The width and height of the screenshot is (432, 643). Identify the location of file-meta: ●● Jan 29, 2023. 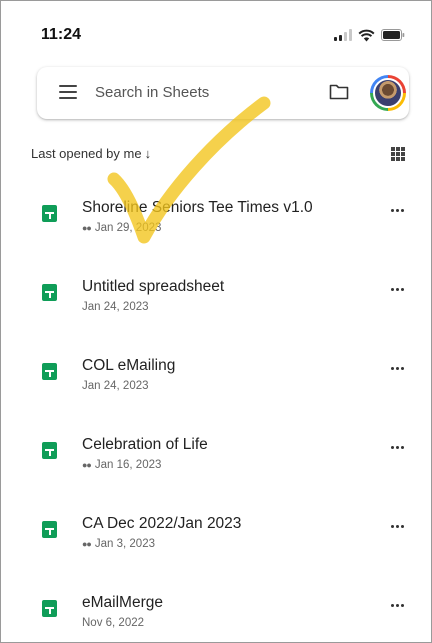
(121, 228).